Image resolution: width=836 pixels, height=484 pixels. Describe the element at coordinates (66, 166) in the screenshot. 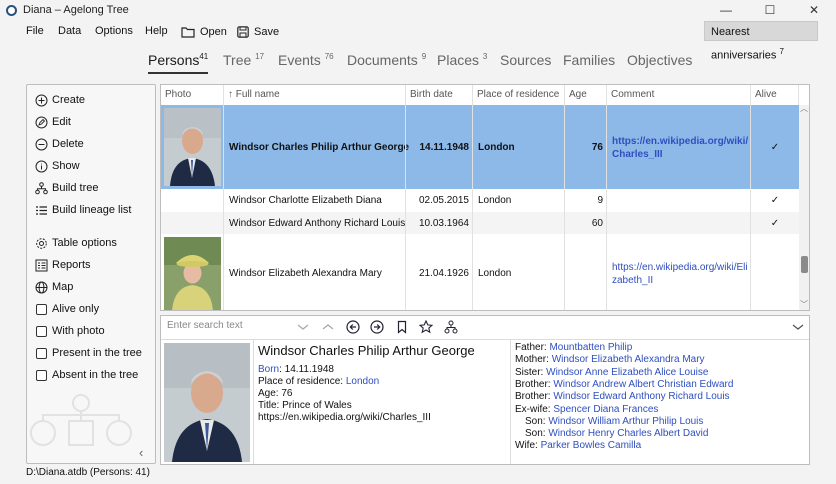

I see `show-label: Show` at that location.